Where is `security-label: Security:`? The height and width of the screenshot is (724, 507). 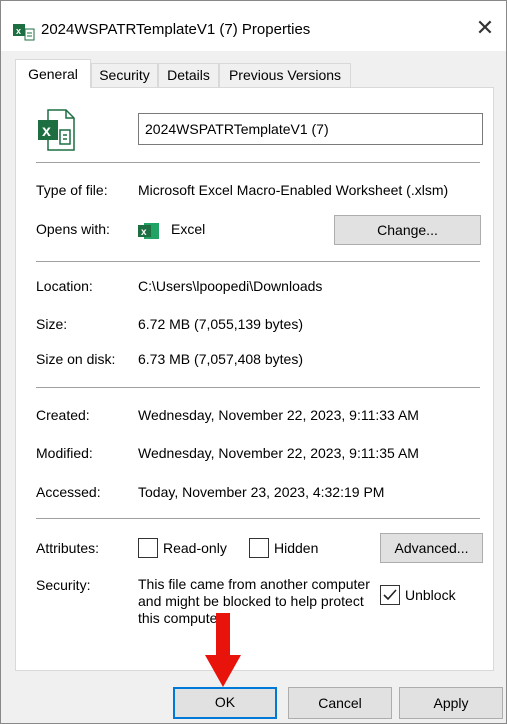
security-label: Security: is located at coordinates (63, 585).